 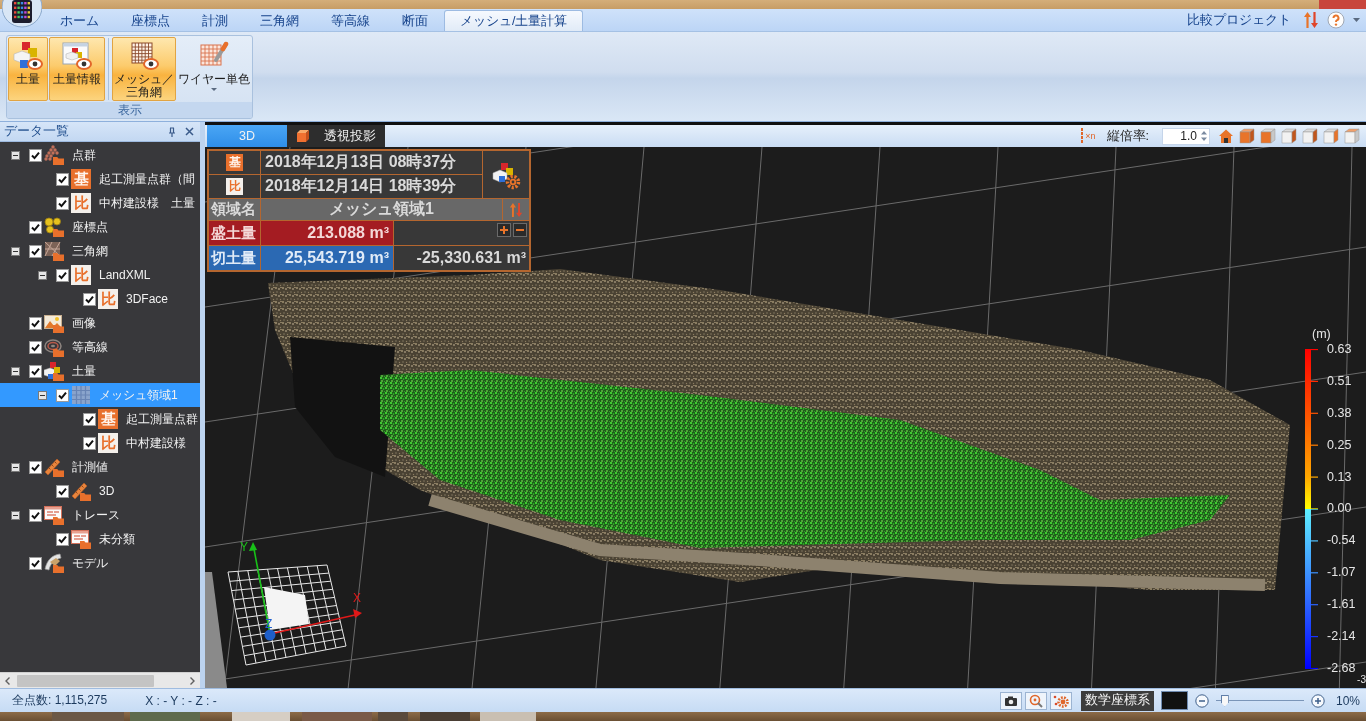 I want to click on tree-item: 土量, so click(x=100, y=371).